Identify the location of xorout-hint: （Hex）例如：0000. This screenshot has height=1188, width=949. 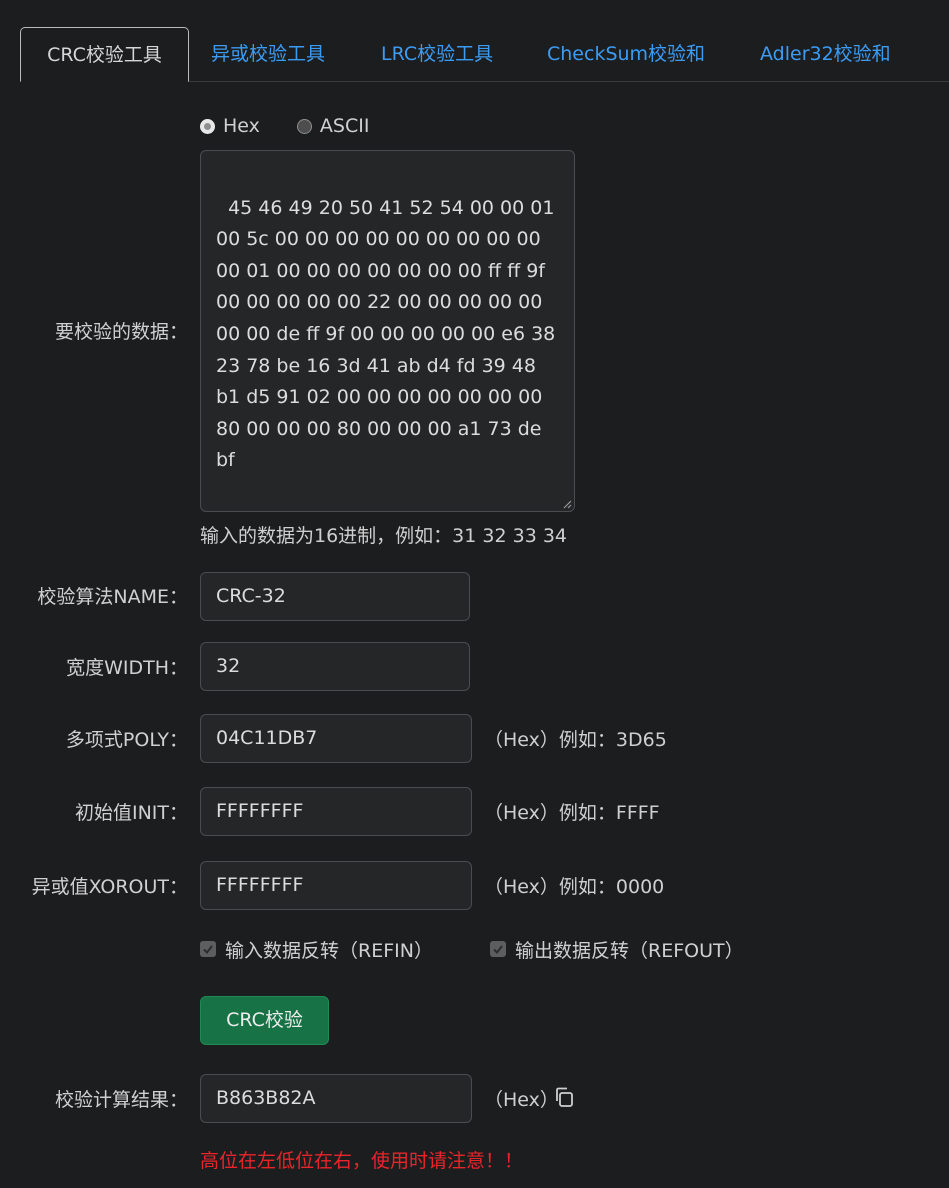
(574, 887).